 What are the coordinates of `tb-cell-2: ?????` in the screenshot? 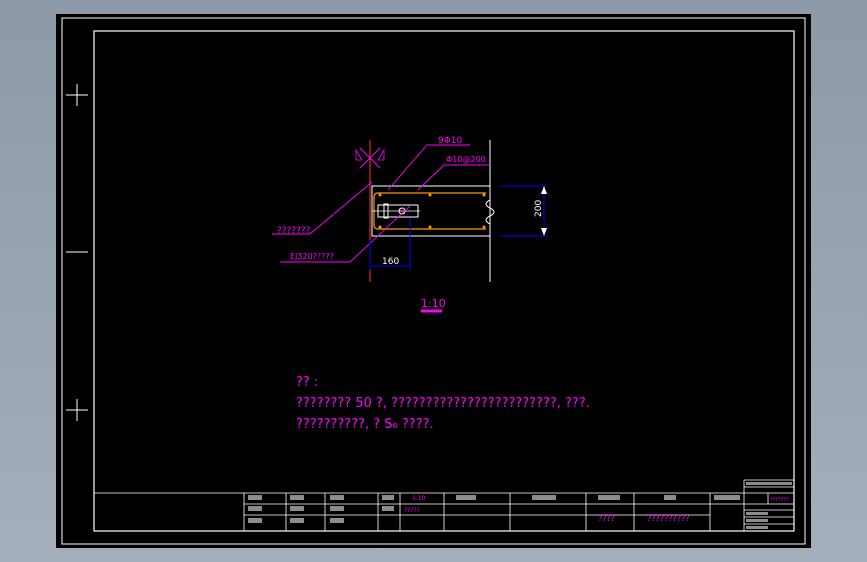 It's located at (412, 510).